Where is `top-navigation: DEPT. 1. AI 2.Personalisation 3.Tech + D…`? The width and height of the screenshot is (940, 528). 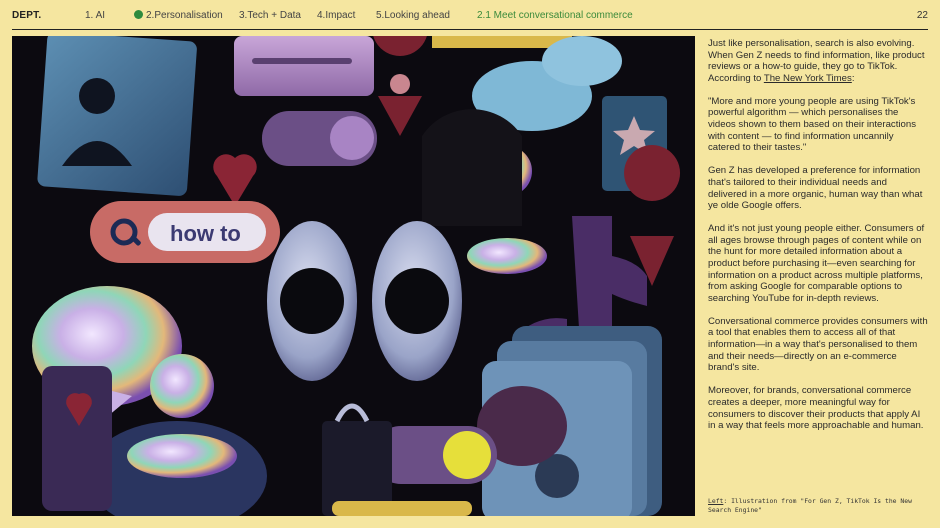
top-navigation: DEPT. 1. AI 2.Personalisation 3.Tech + D… is located at coordinates (470, 15).